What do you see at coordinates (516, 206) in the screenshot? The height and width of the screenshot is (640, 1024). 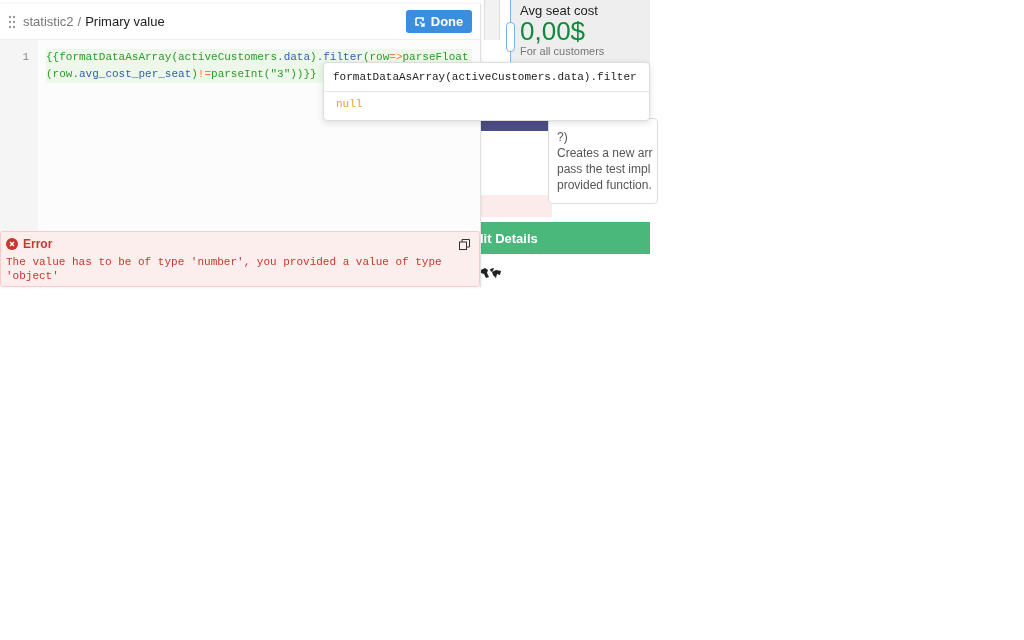 I see `highlight-area` at bounding box center [516, 206].